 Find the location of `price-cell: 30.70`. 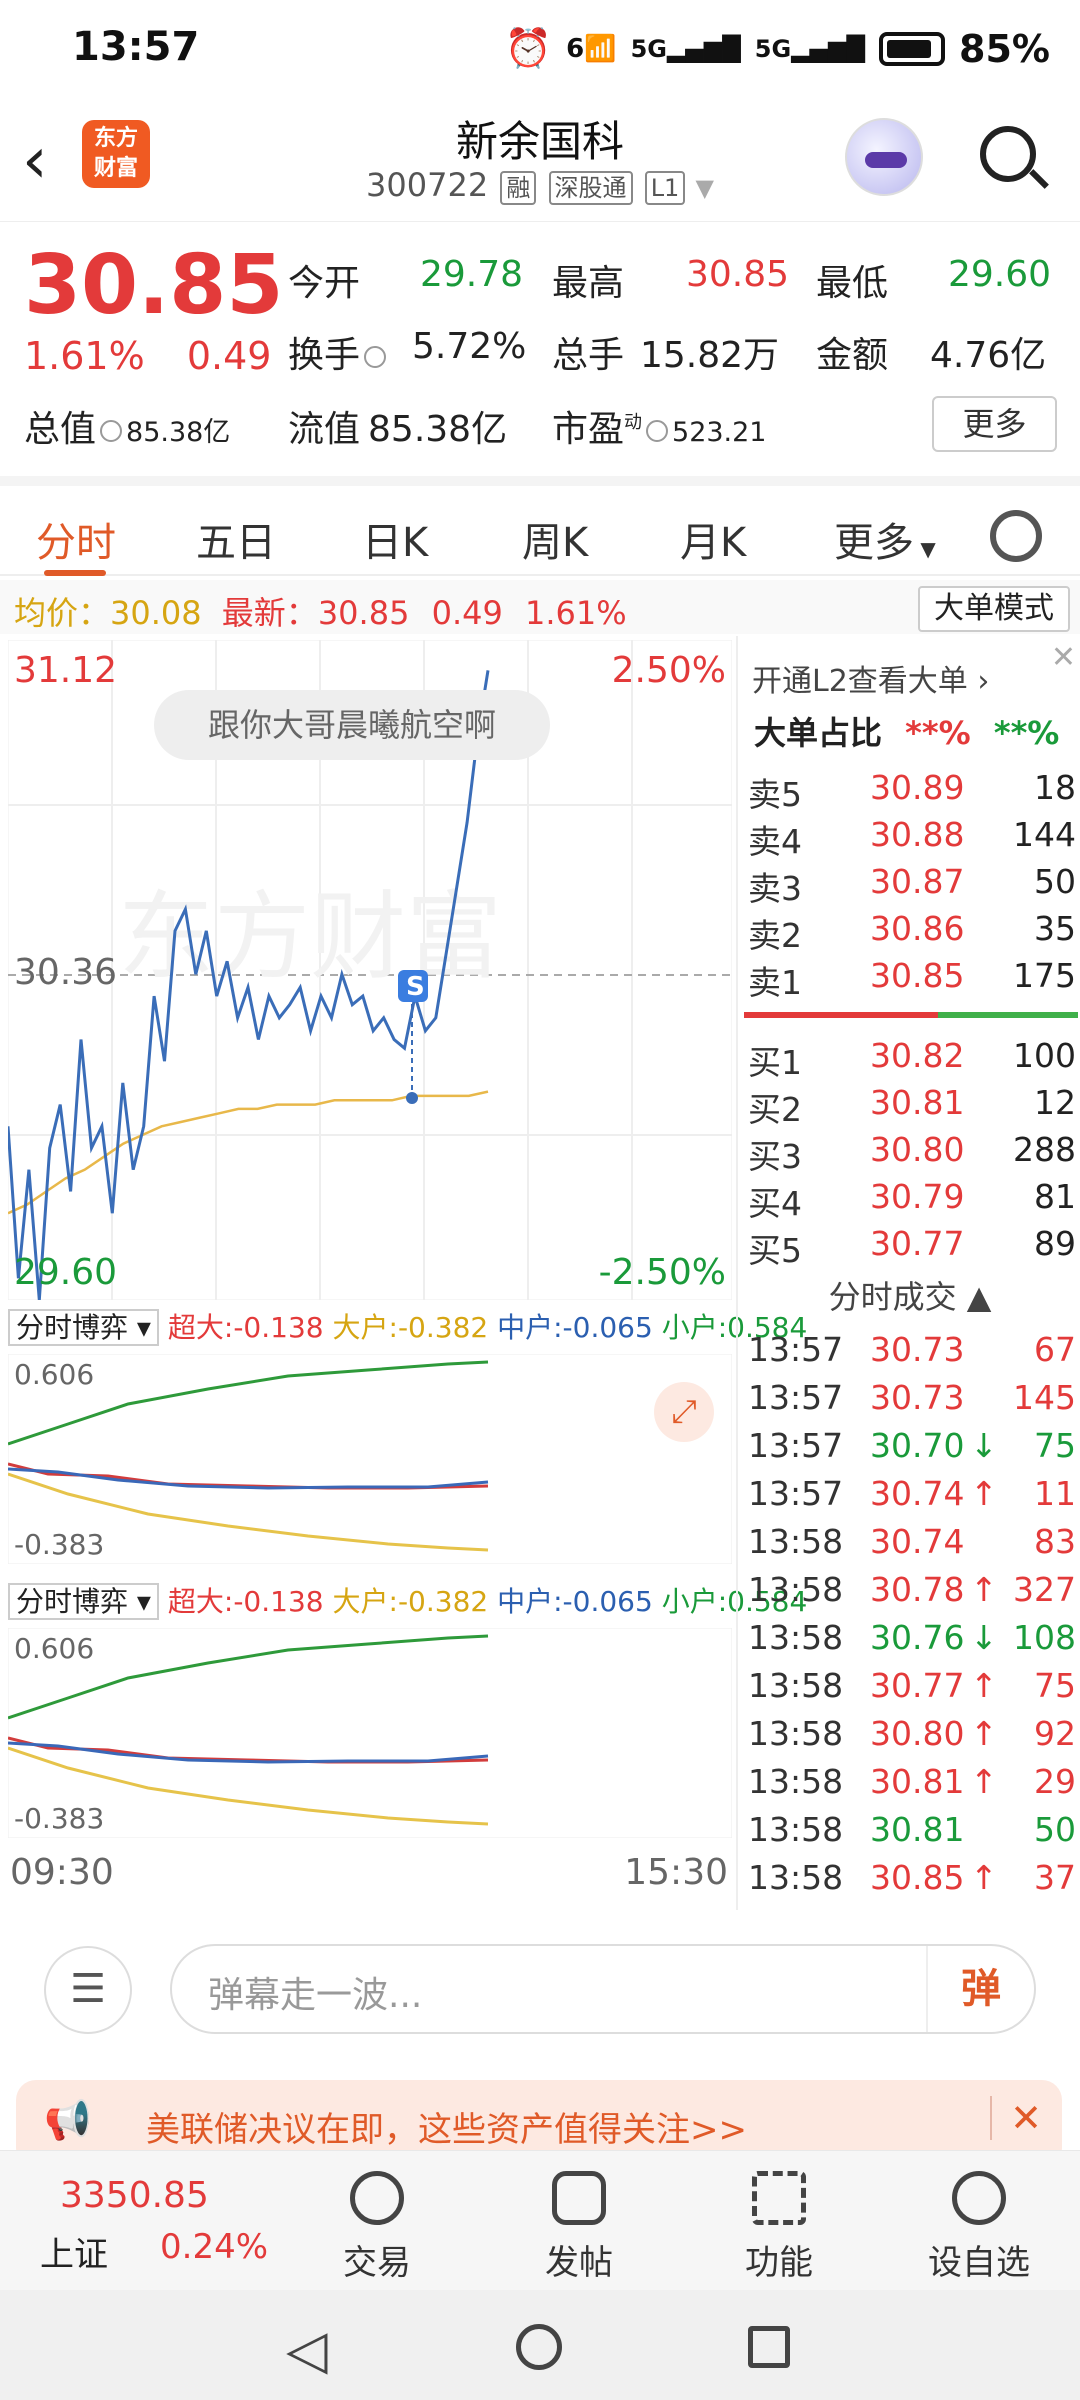

price-cell: 30.70 is located at coordinates (917, 1445).